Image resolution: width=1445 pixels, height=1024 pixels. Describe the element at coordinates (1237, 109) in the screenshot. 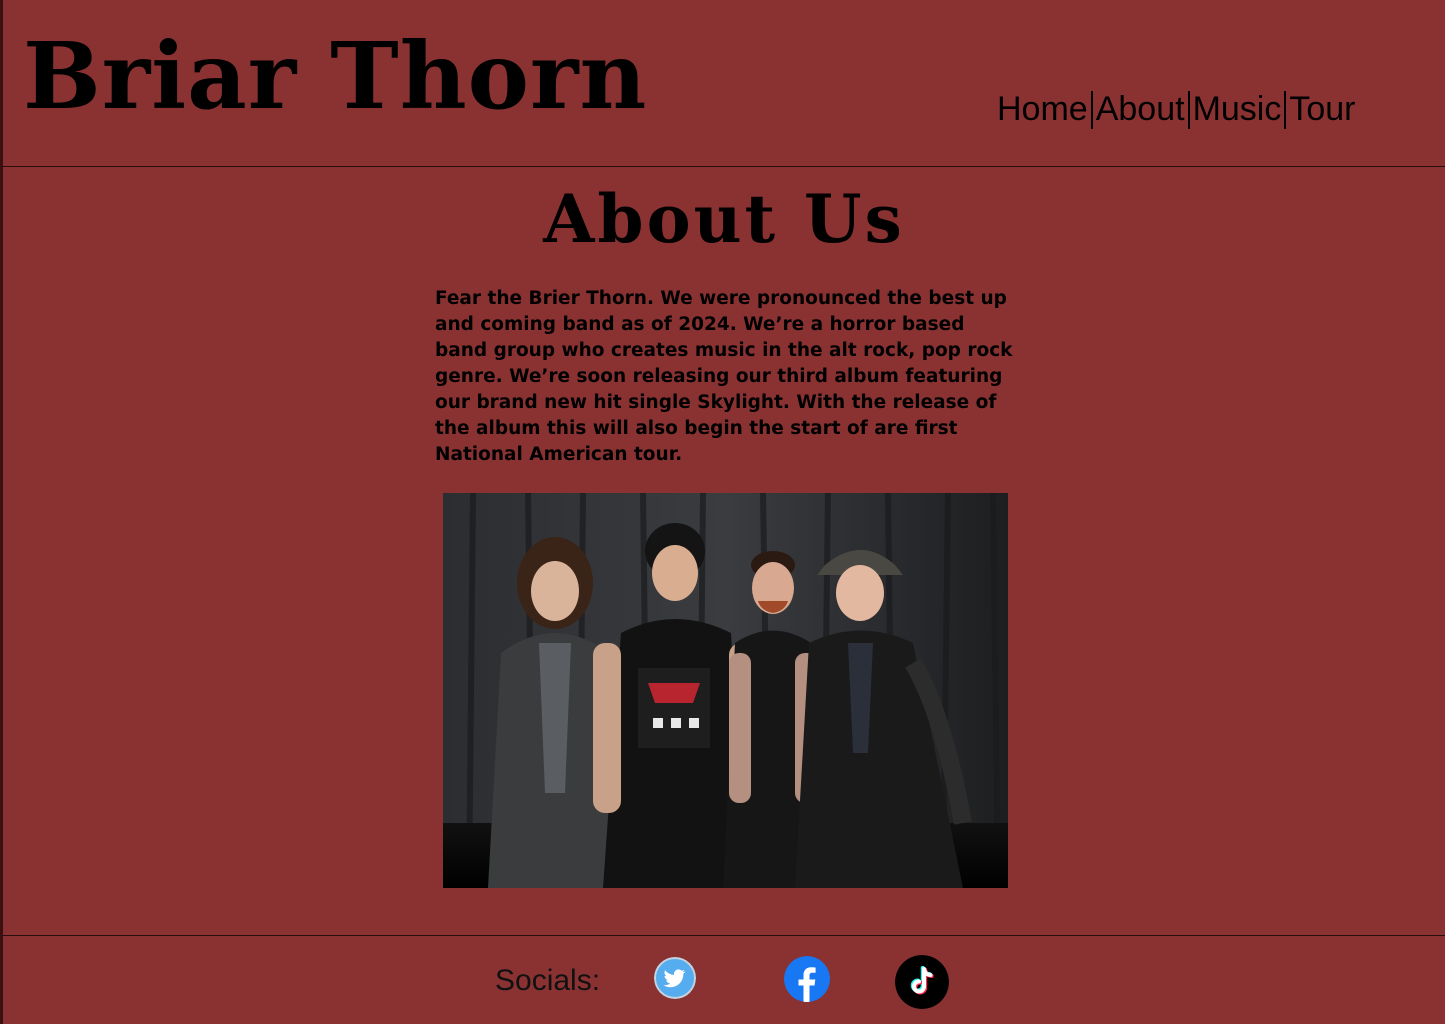

I see `nav-music-link: Music` at that location.